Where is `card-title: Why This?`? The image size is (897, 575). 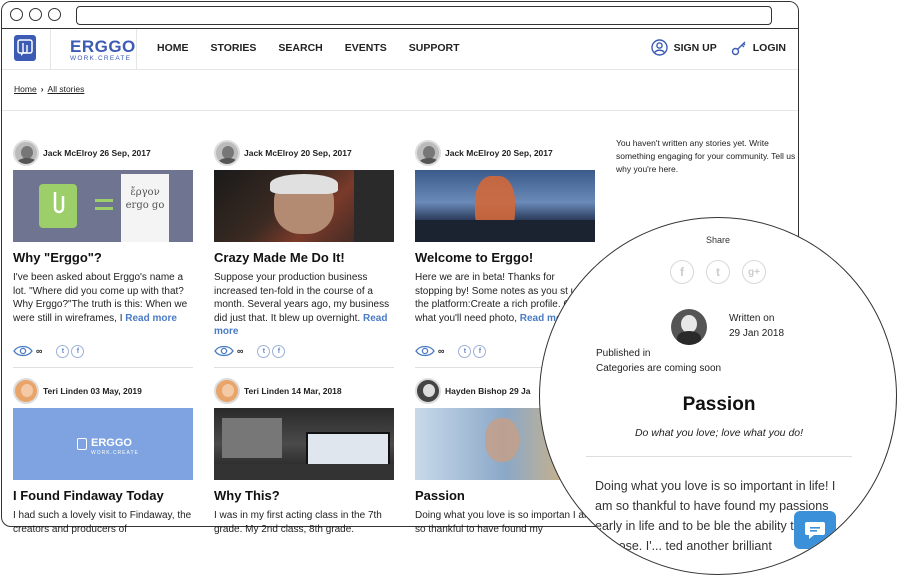 card-title: Why This? is located at coordinates (304, 495).